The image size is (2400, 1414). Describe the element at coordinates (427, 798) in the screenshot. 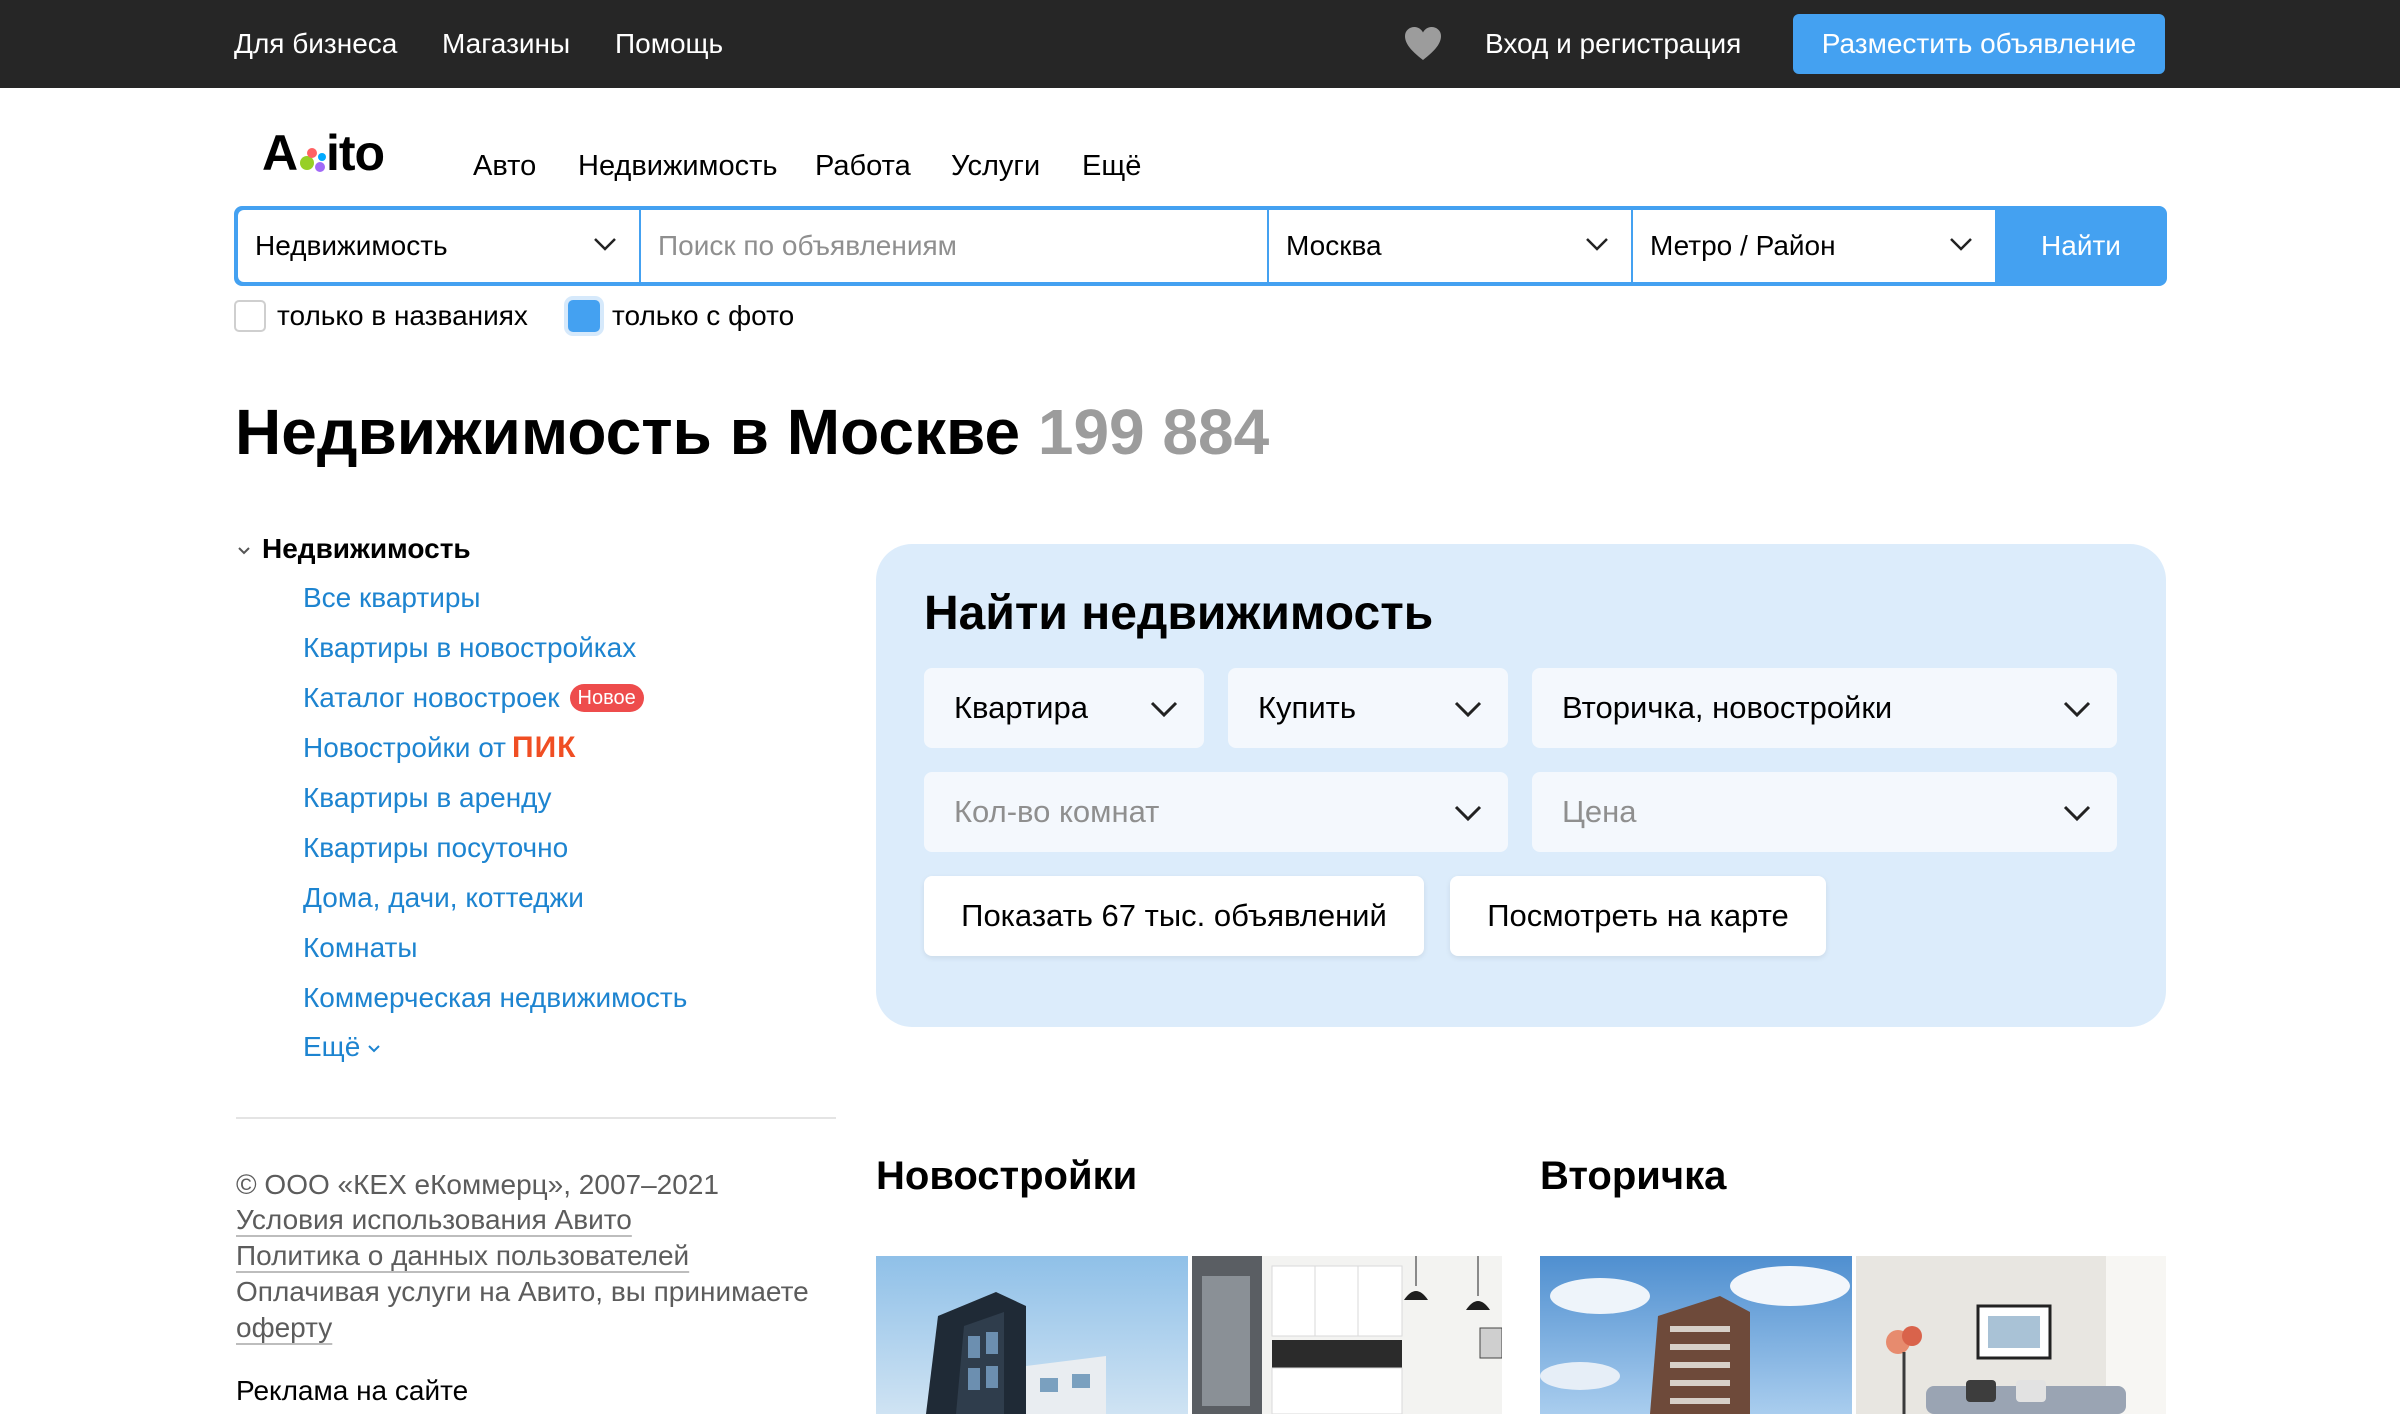

I see `sidebar-item-rent: Квартиры в аренду` at that location.